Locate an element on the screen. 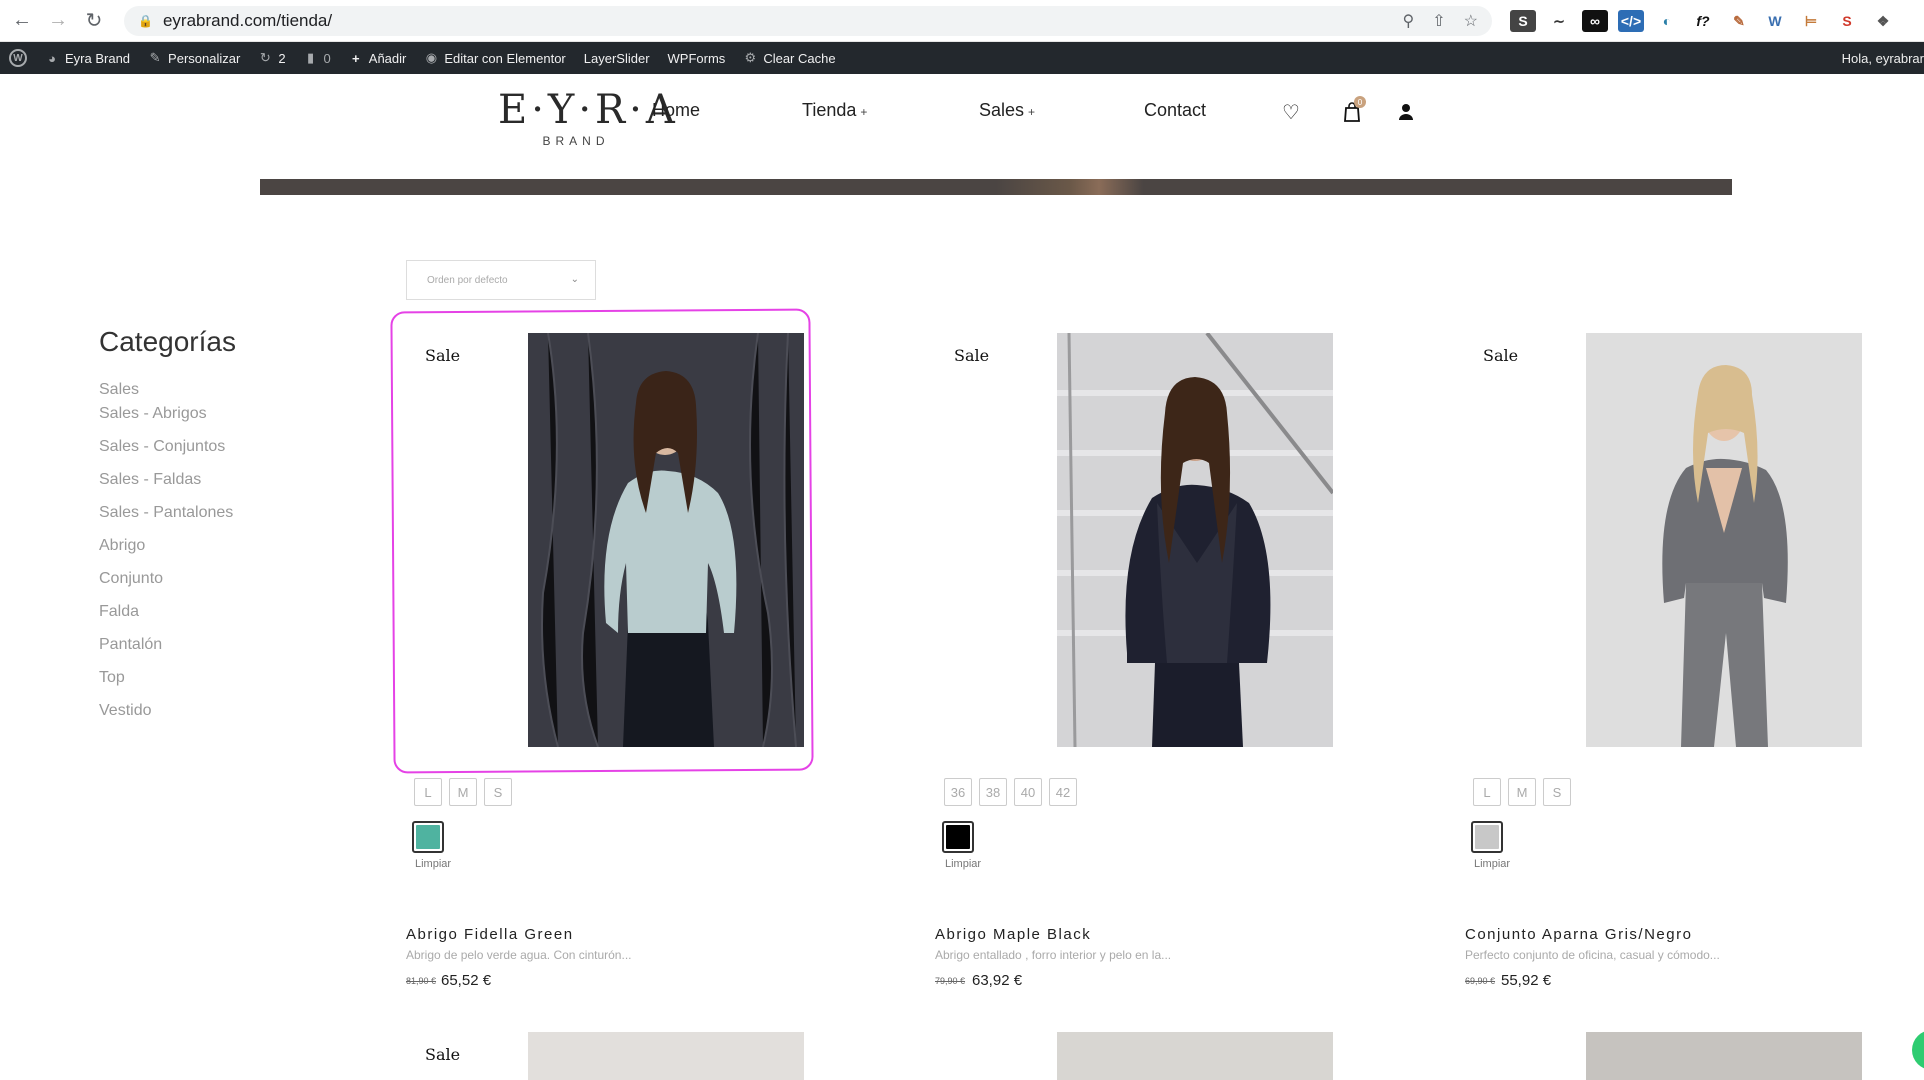 The image size is (1924, 1080). brush-icon: ✎ is located at coordinates (155, 57).